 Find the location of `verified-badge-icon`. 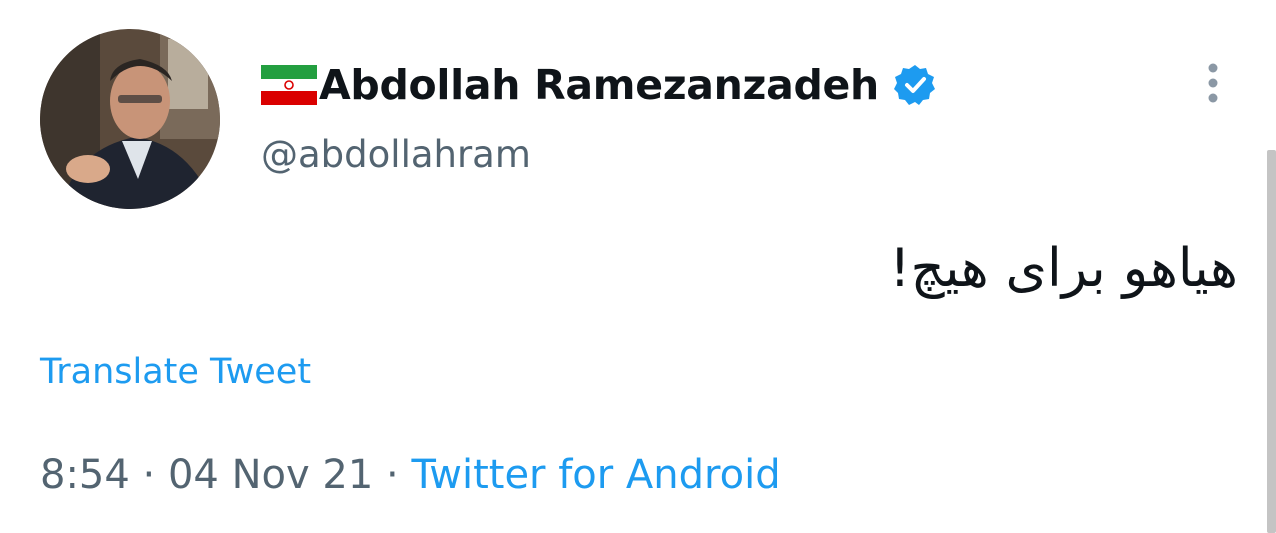

verified-badge-icon is located at coordinates (915, 85).